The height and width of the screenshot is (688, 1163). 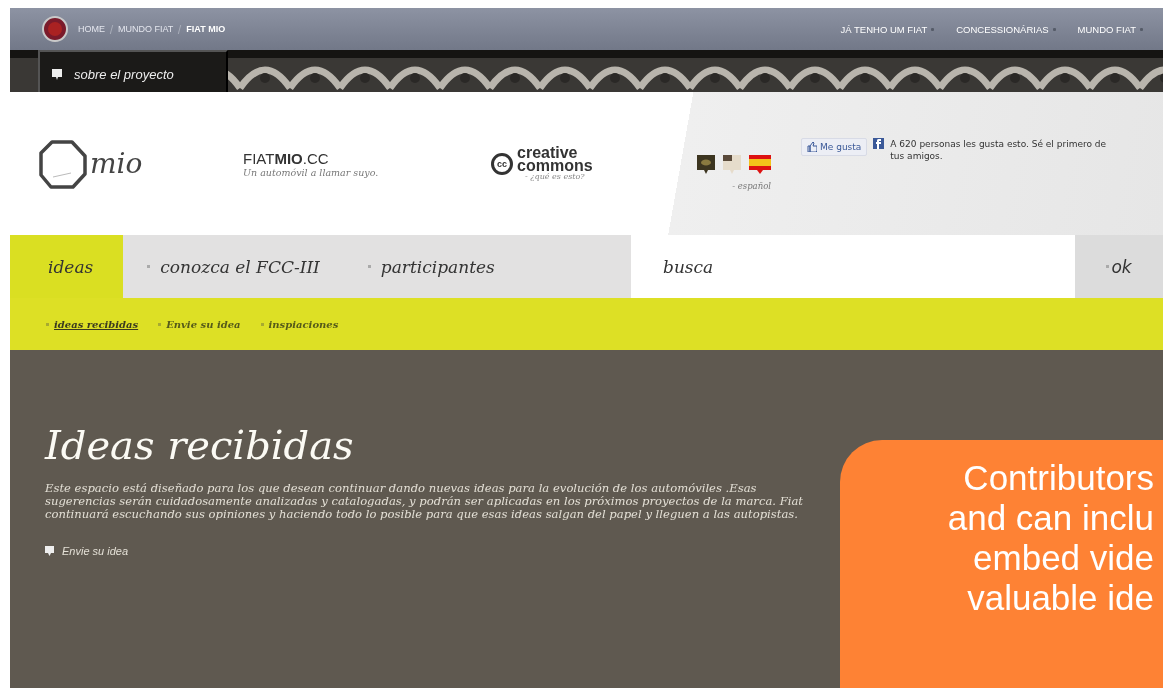 I want to click on language-link: - español, so click(x=751, y=185).